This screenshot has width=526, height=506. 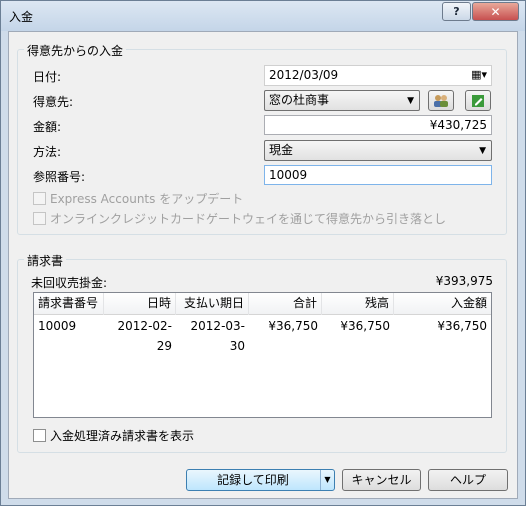 What do you see at coordinates (304, 75) in the screenshot?
I see `date-value: 2012/03/09` at bounding box center [304, 75].